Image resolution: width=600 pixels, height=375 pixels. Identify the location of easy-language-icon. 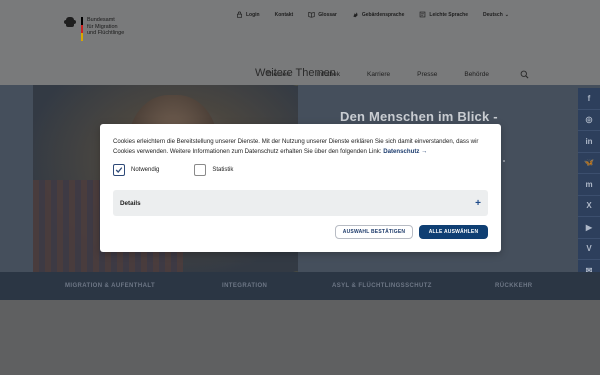
(423, 14).